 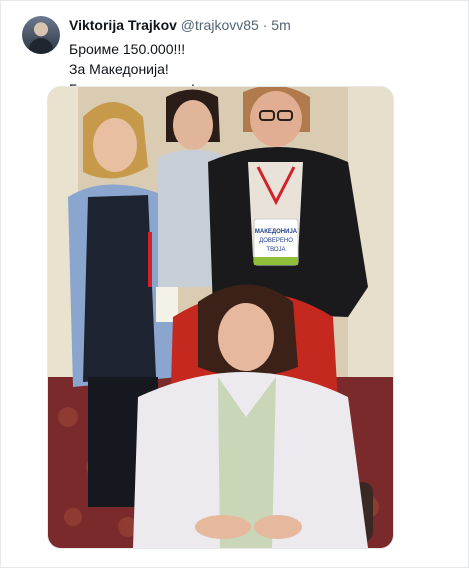 What do you see at coordinates (220, 25) in the screenshot?
I see `author-handle: @trajkovv85` at bounding box center [220, 25].